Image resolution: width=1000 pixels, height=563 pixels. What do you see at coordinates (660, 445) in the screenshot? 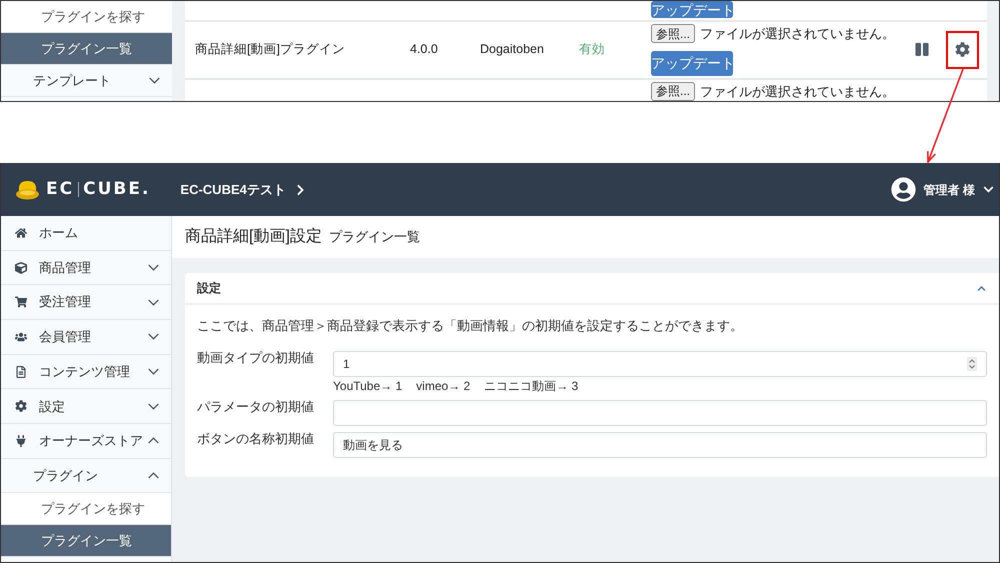
I see `text-input-field: 動画を見る` at bounding box center [660, 445].